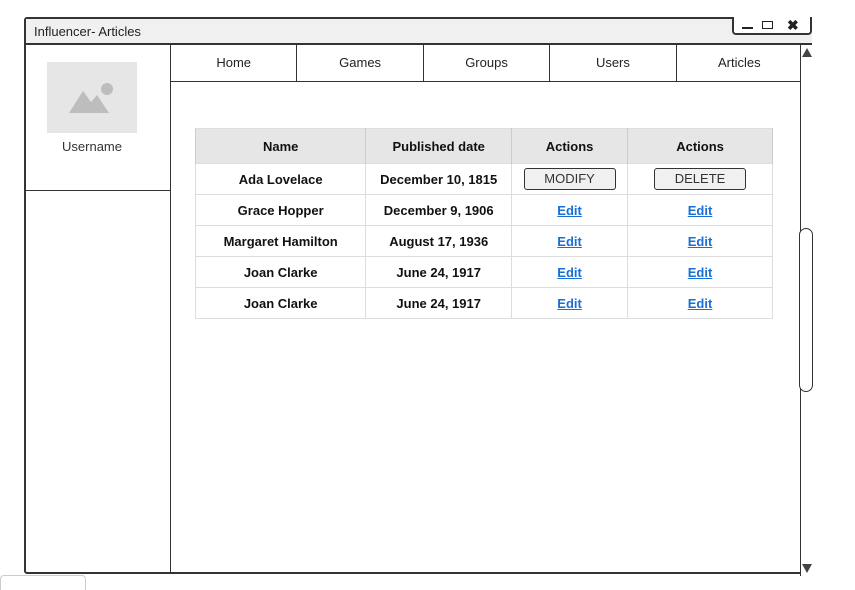  I want to click on image-placeholder-icon, so click(91, 98).